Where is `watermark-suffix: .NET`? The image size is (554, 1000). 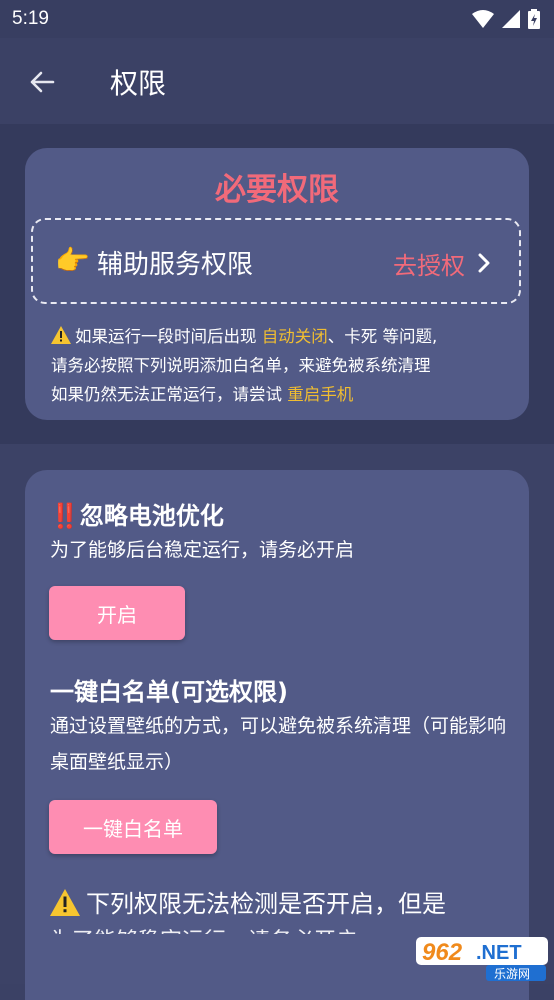
watermark-suffix: .NET is located at coordinates (499, 953).